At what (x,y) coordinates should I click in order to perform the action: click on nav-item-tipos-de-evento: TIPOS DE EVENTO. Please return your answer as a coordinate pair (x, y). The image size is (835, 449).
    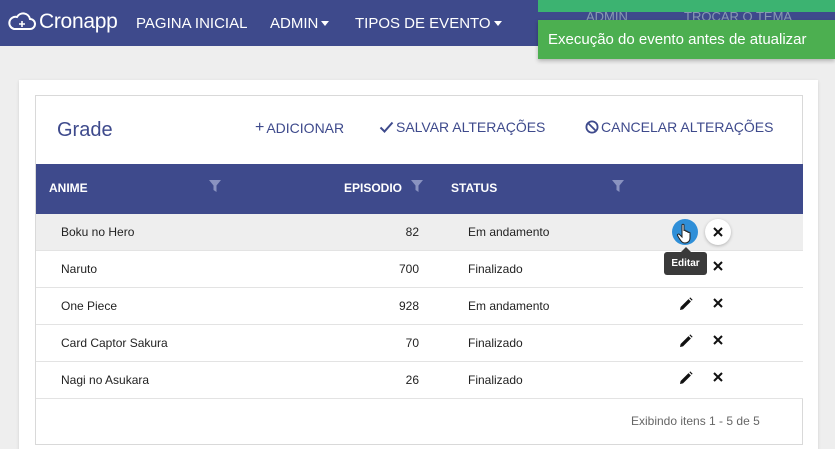
    Looking at the image, I should click on (428, 23).